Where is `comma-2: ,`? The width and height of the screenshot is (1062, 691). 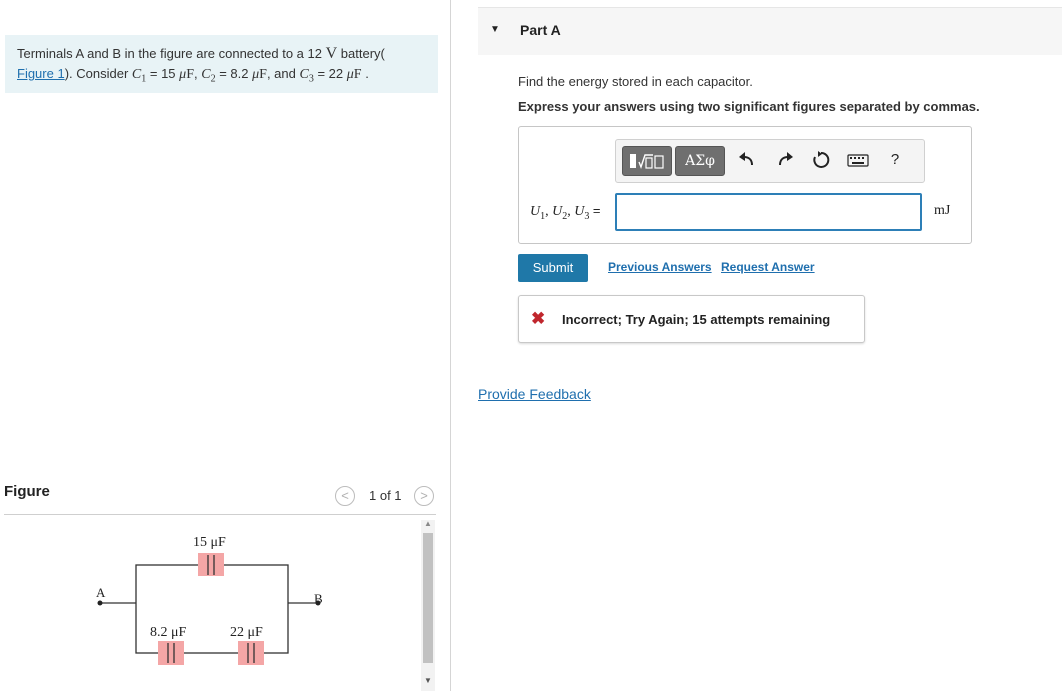
comma-2: , is located at coordinates (569, 211).